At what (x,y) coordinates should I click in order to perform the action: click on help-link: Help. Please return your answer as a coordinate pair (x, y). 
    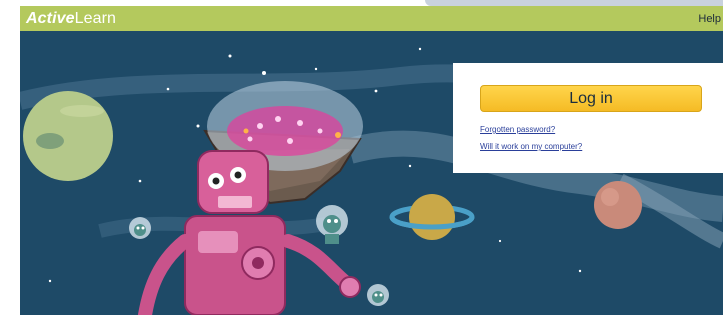
    Looking at the image, I should click on (710, 19).